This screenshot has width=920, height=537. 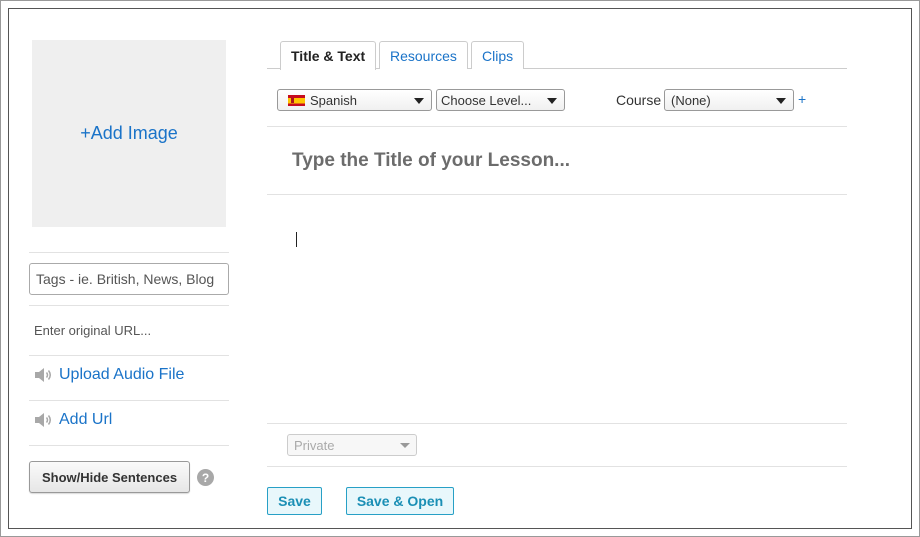 I want to click on course-label: Course, so click(x=639, y=100).